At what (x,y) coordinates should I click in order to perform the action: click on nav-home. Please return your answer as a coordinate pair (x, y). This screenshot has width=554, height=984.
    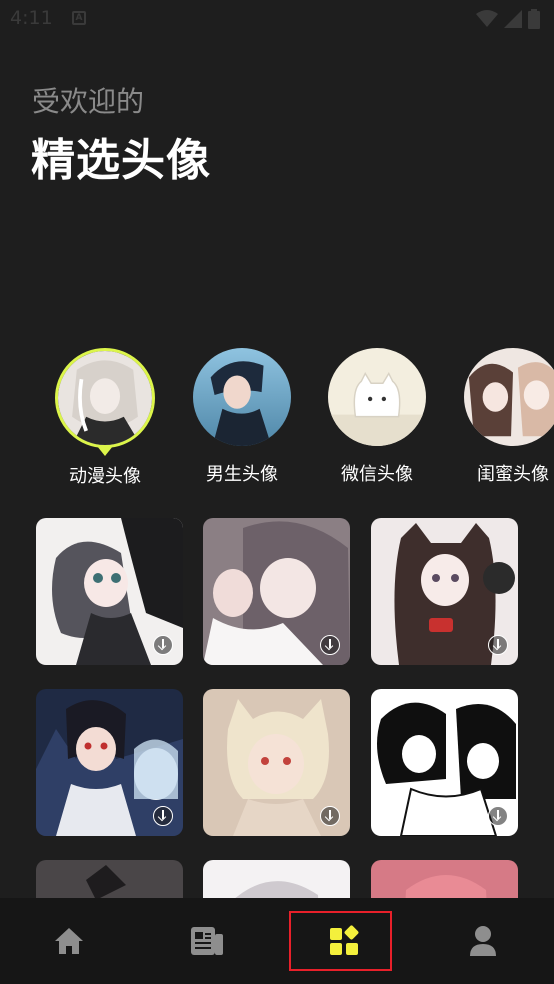
    Looking at the image, I should click on (69, 941).